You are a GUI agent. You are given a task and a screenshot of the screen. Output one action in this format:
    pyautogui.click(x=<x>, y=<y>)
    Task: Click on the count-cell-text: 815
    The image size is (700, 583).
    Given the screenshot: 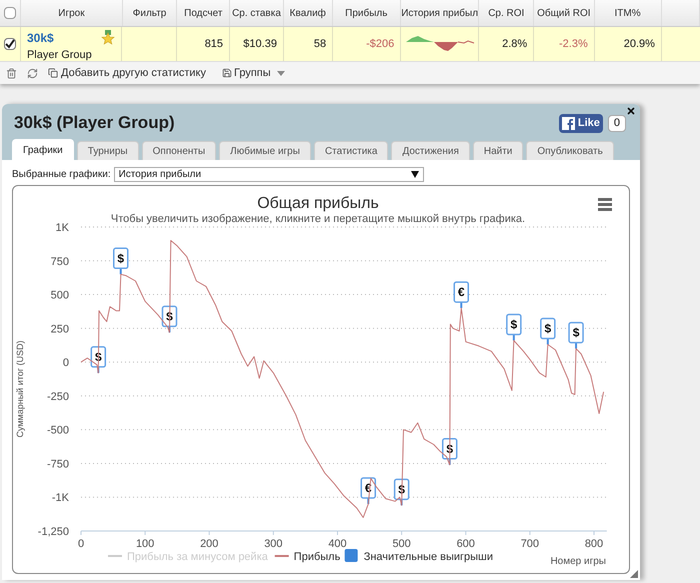 What is the action you would take?
    pyautogui.click(x=214, y=44)
    